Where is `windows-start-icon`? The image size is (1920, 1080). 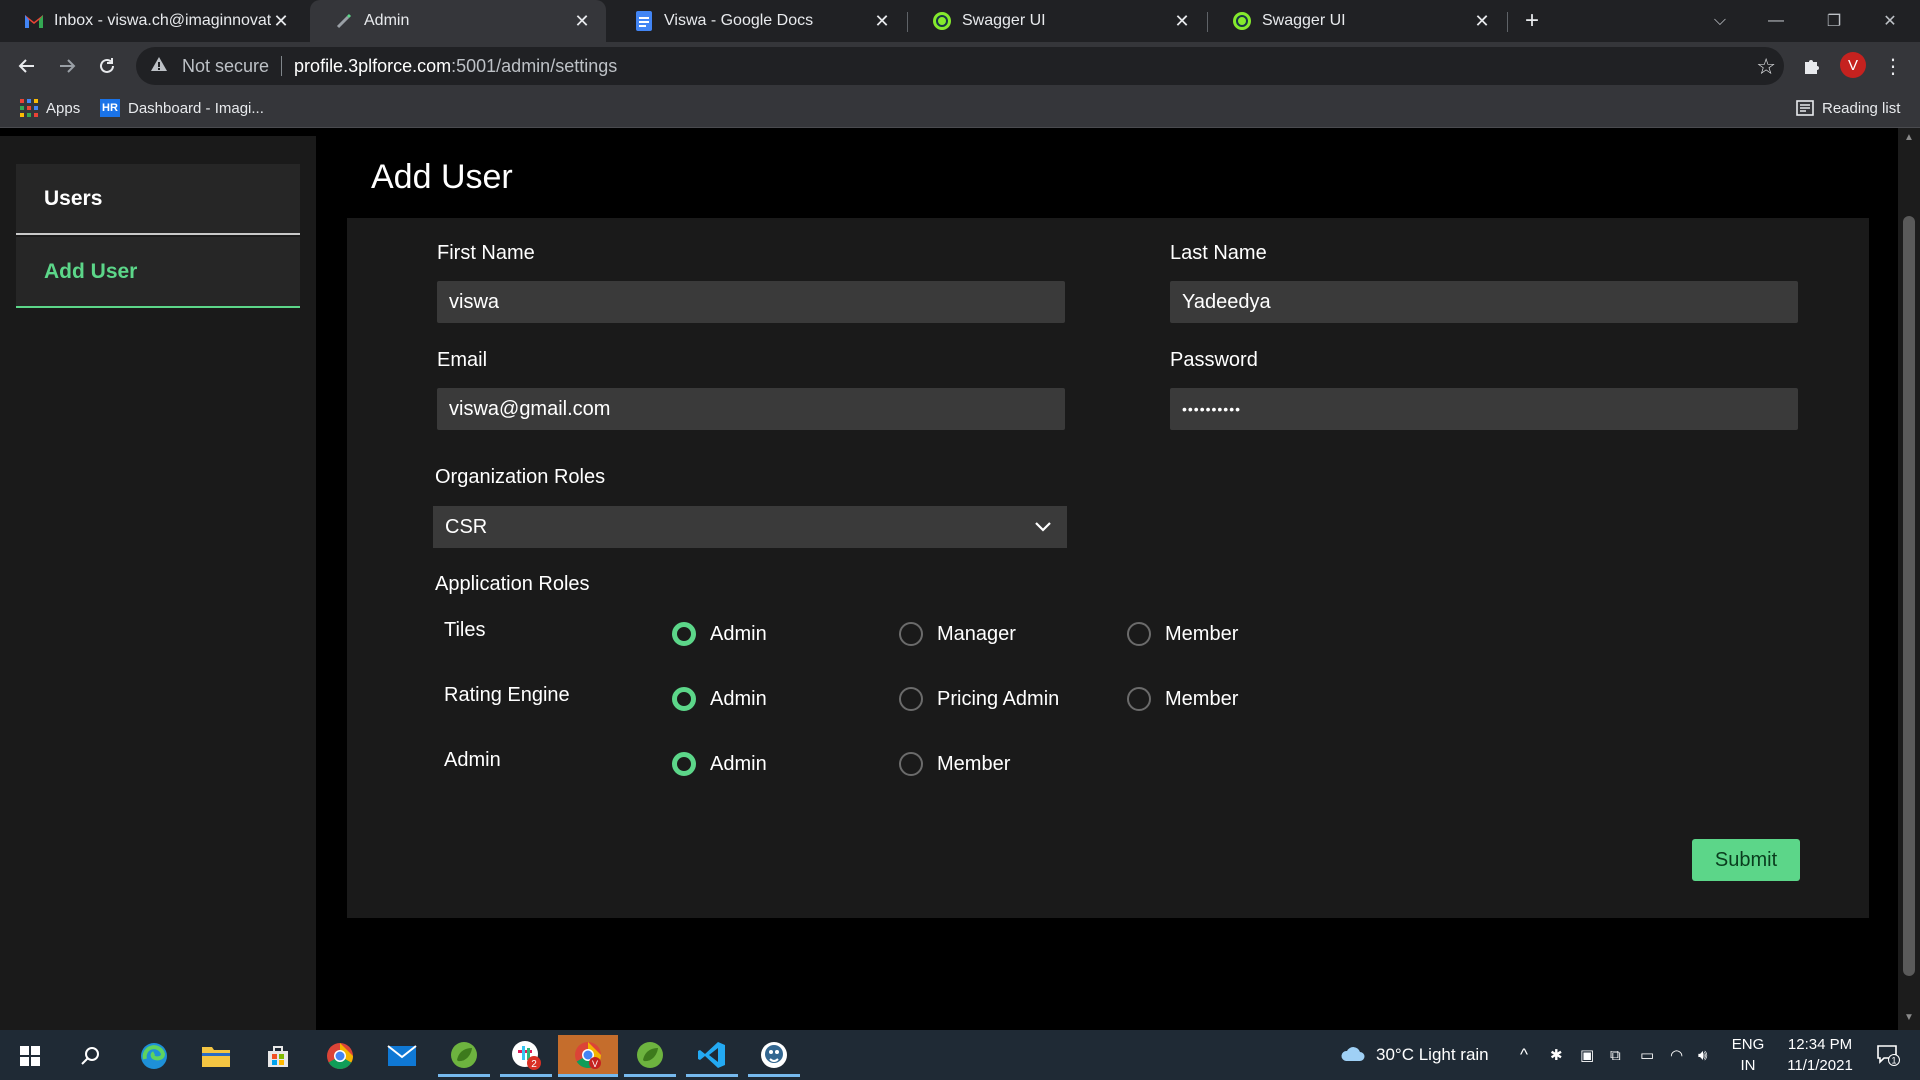
windows-start-icon is located at coordinates (30, 1056).